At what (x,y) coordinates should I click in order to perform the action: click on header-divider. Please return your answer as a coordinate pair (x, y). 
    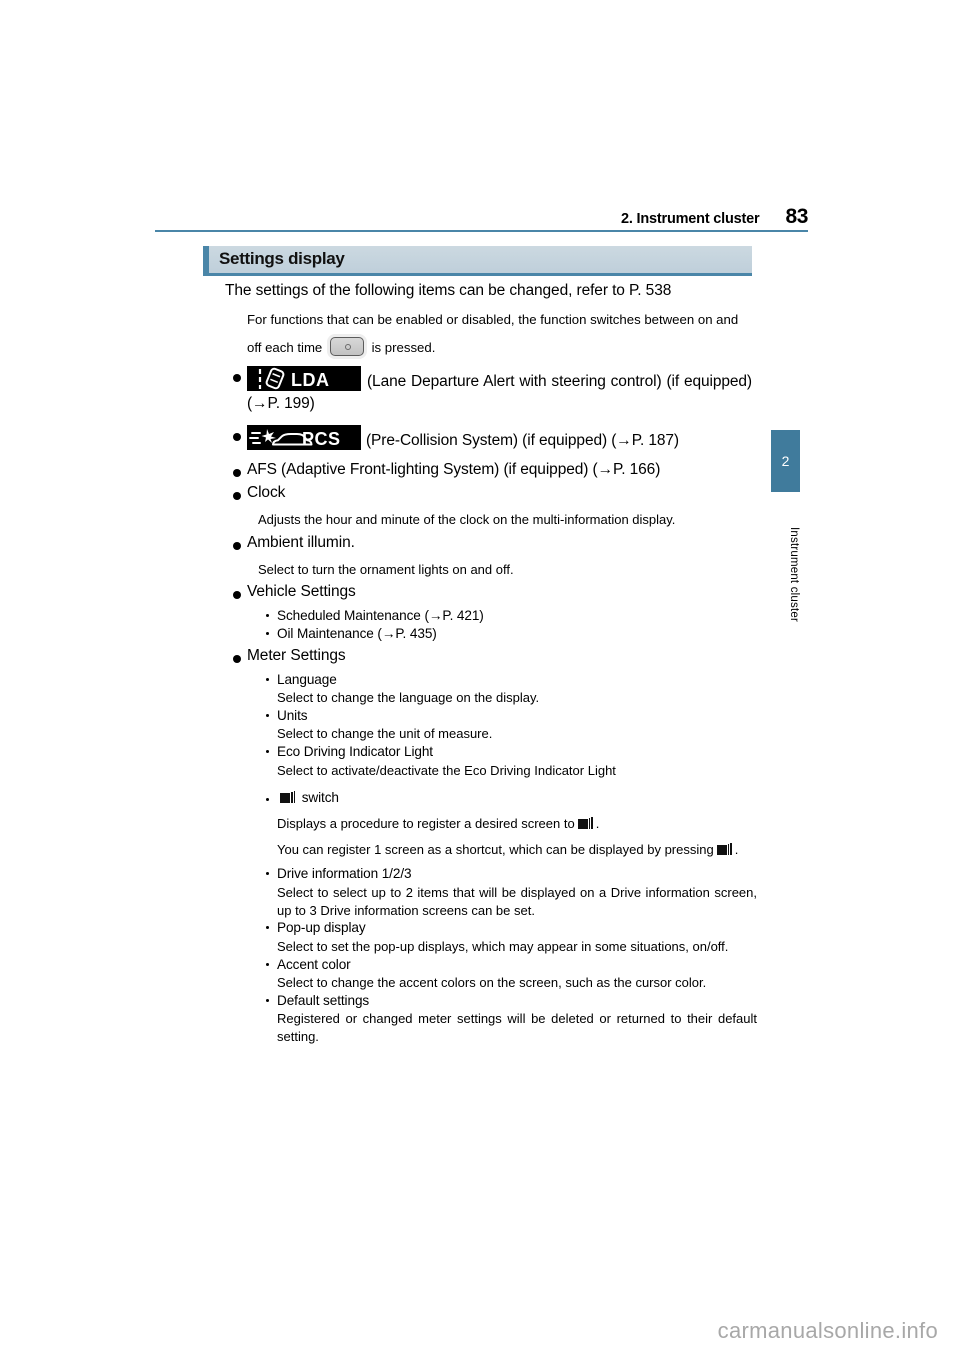
    Looking at the image, I should click on (481, 231).